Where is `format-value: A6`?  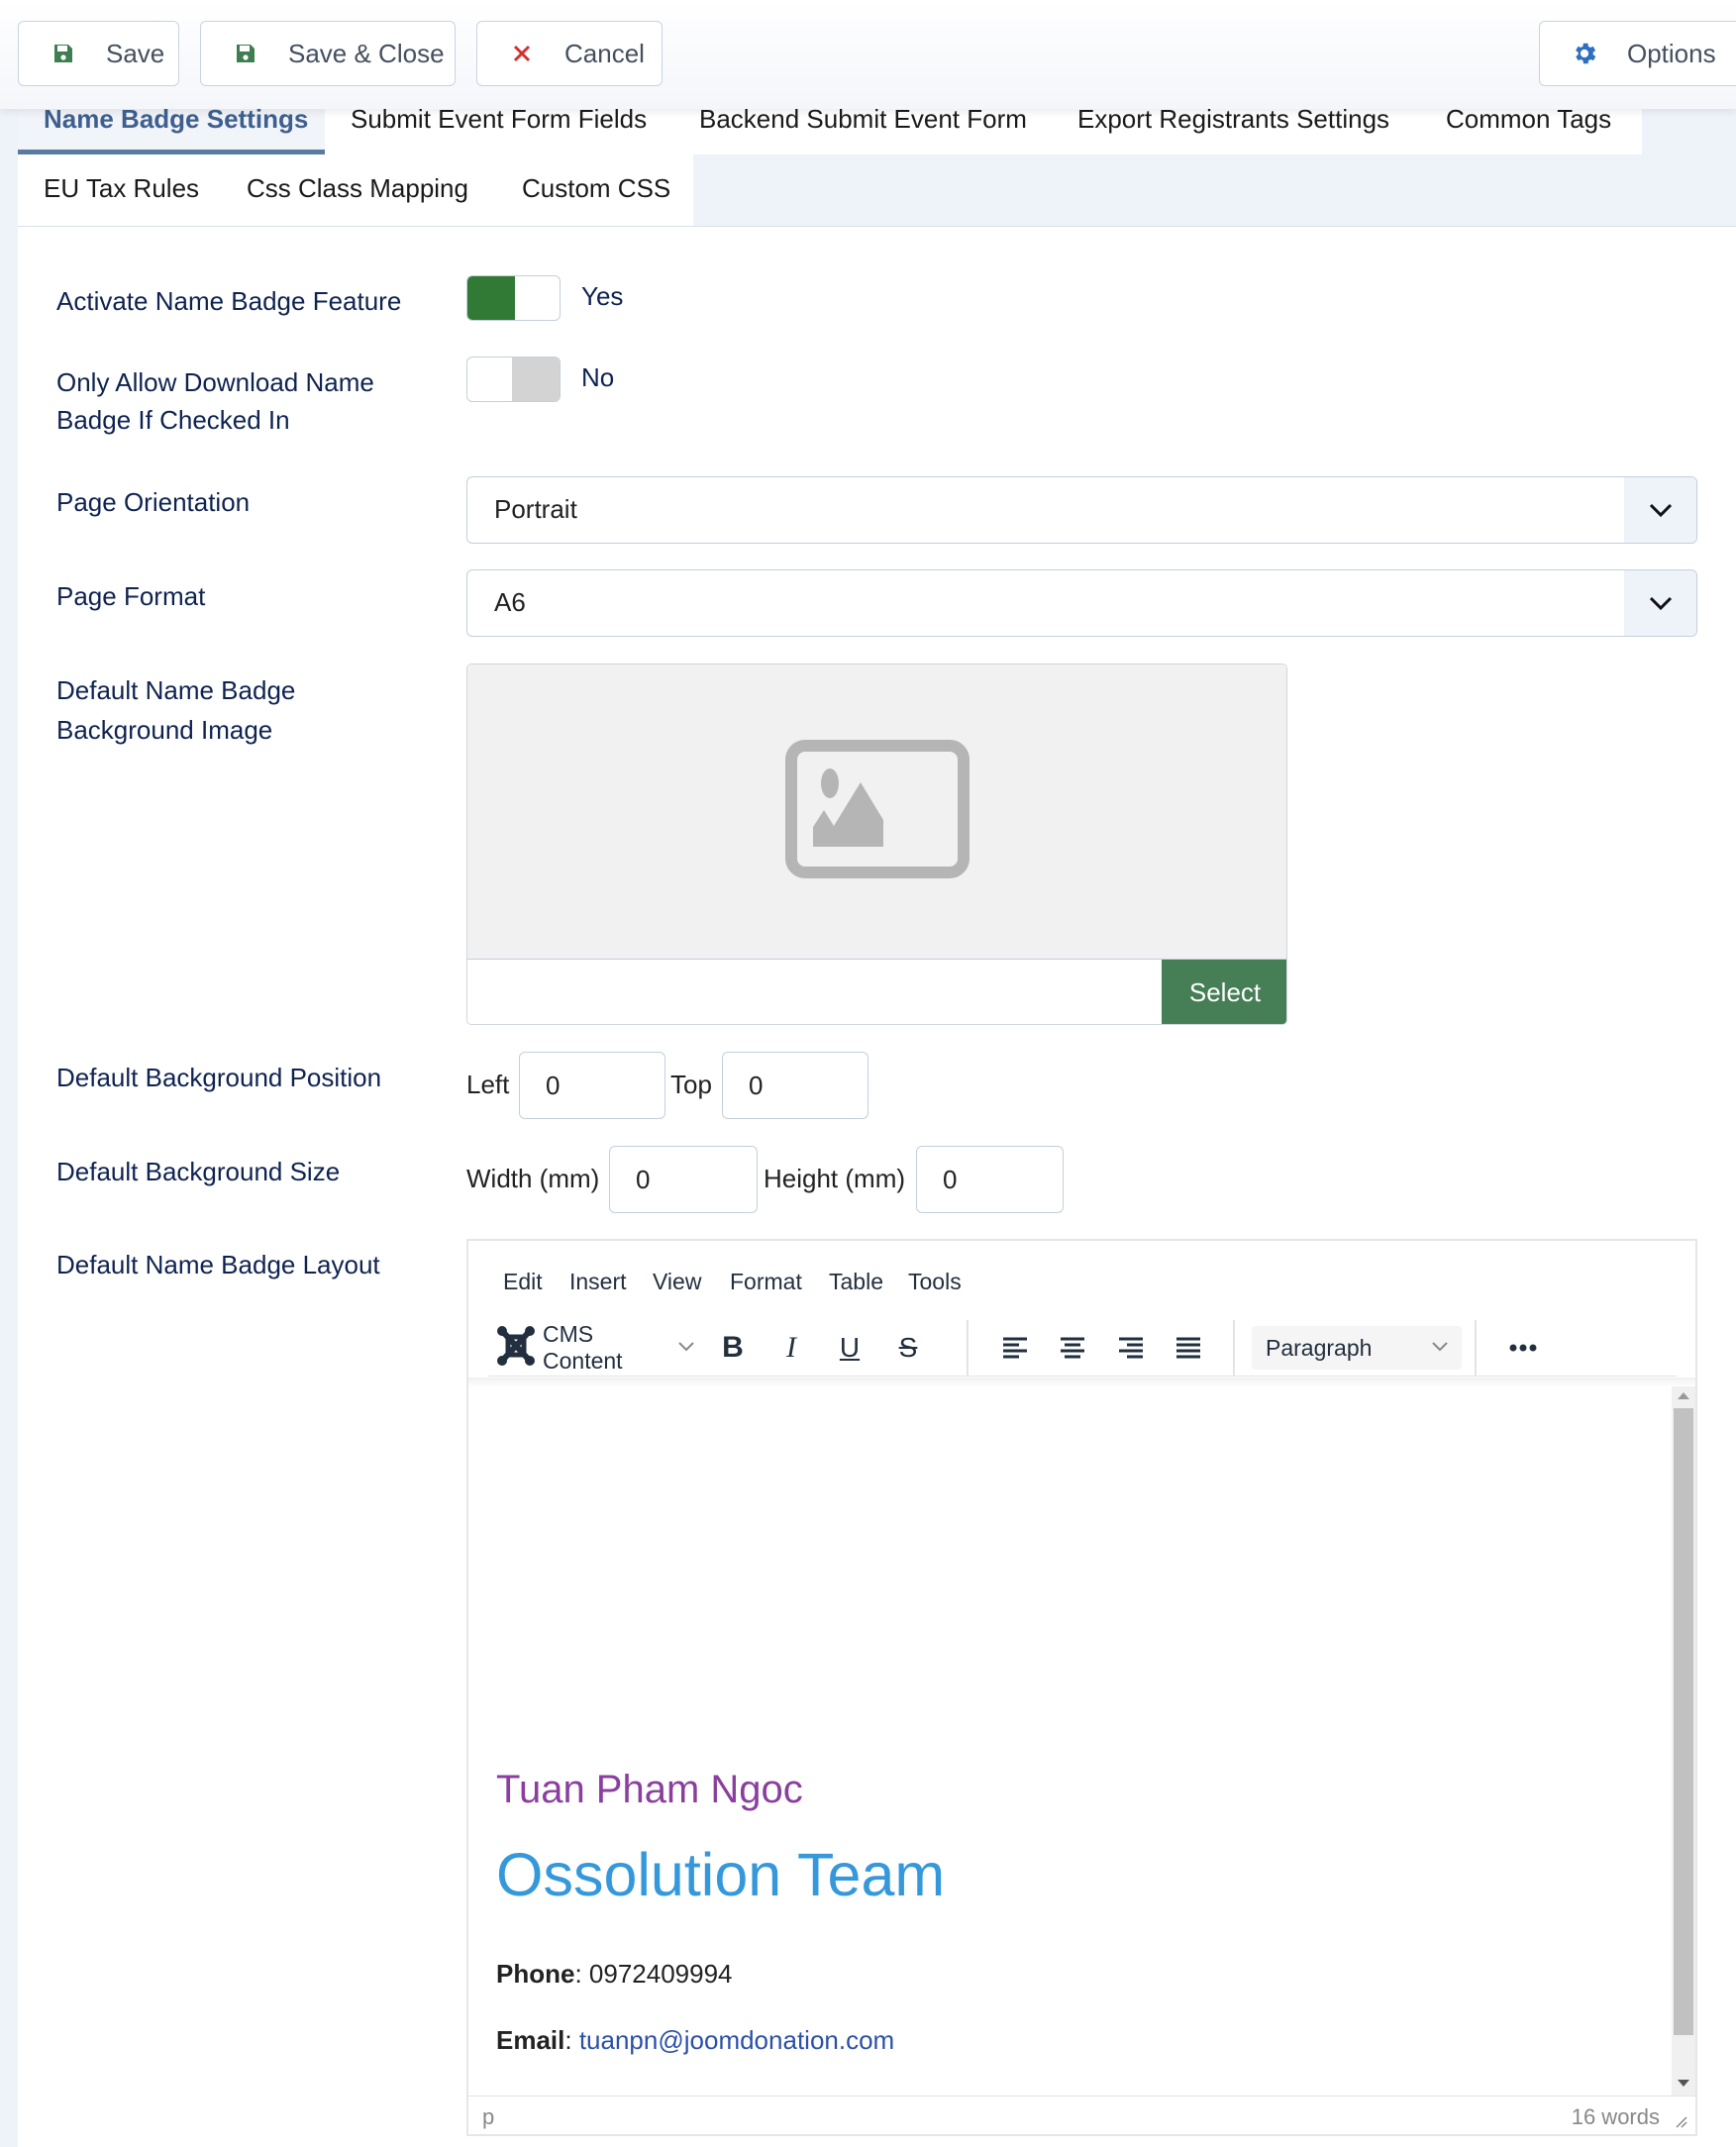
format-value: A6 is located at coordinates (510, 602).